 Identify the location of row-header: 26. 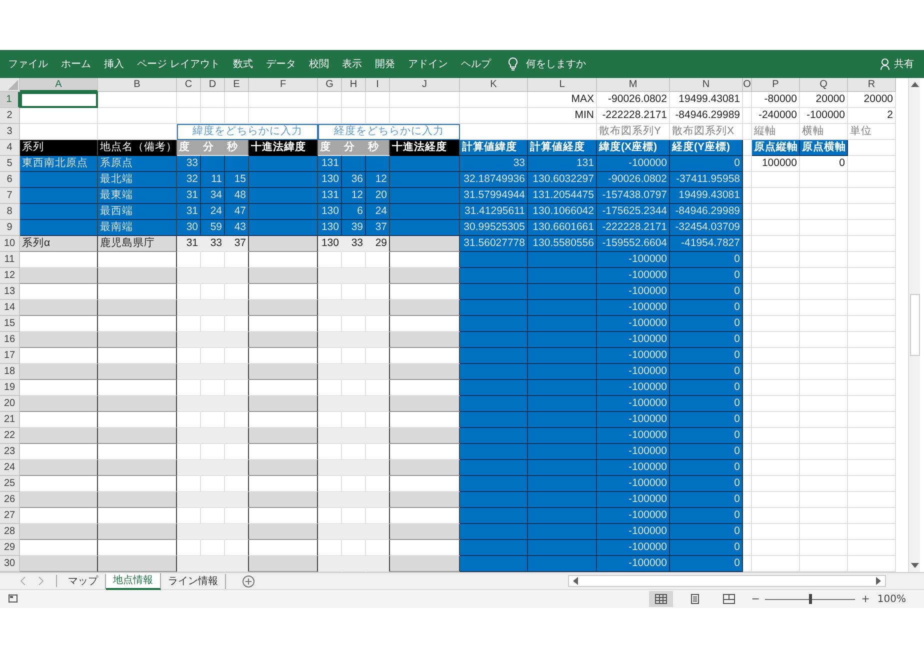
(10, 500).